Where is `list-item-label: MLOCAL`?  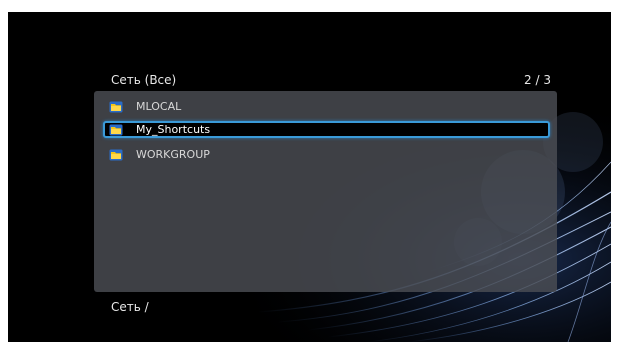
list-item-label: MLOCAL is located at coordinates (159, 106).